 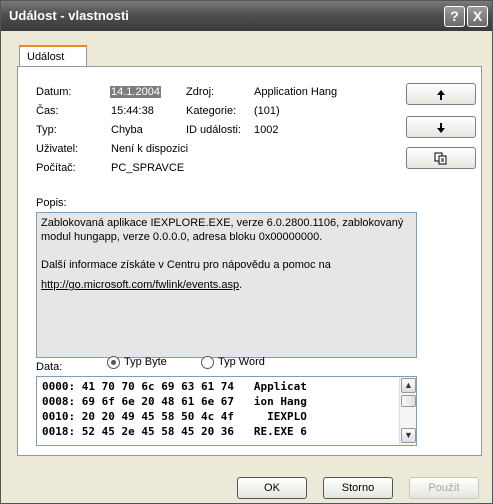 I want to click on tab-event: Událost, so click(x=53, y=56).